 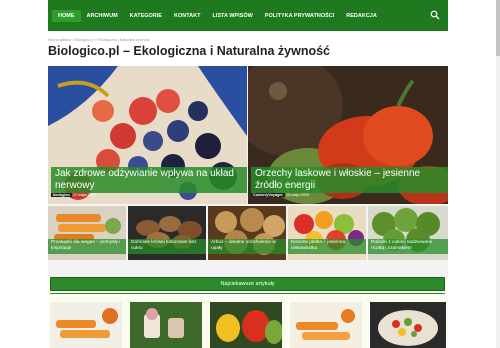 What do you see at coordinates (146, 16) in the screenshot?
I see `nav-item-categories: KATEGORIE` at bounding box center [146, 16].